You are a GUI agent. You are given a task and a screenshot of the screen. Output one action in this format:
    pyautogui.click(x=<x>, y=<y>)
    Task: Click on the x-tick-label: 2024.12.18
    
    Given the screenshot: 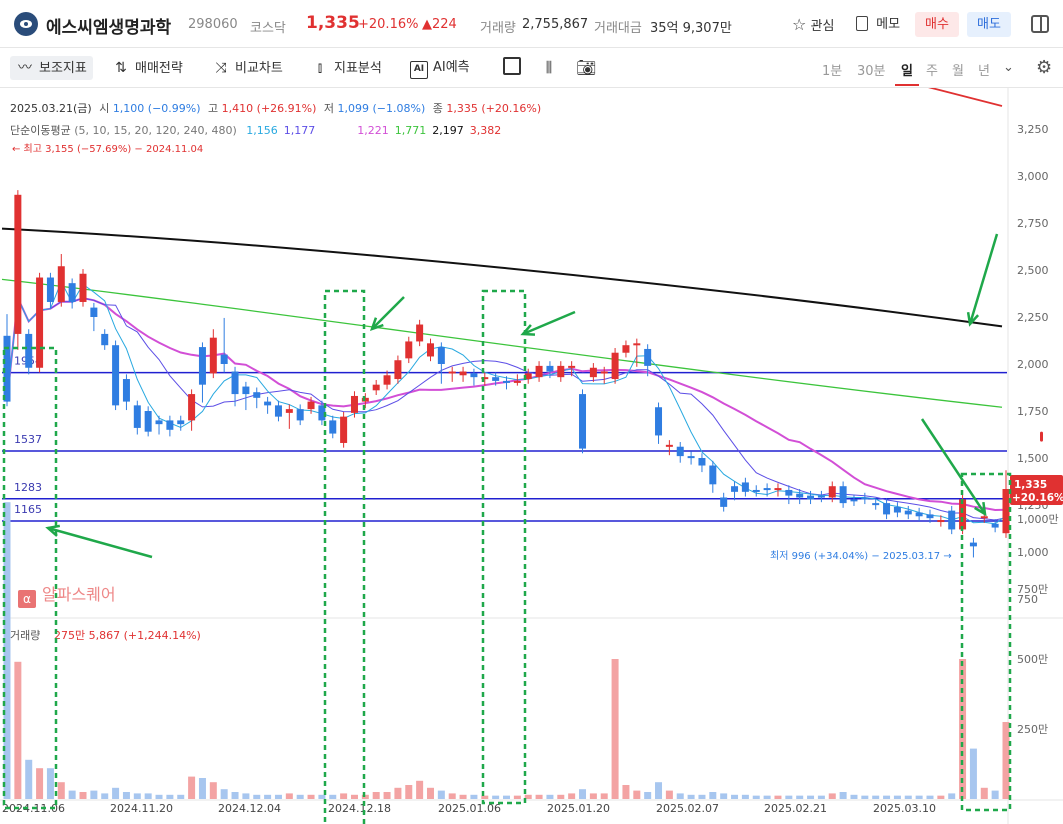 What is the action you would take?
    pyautogui.click(x=359, y=808)
    